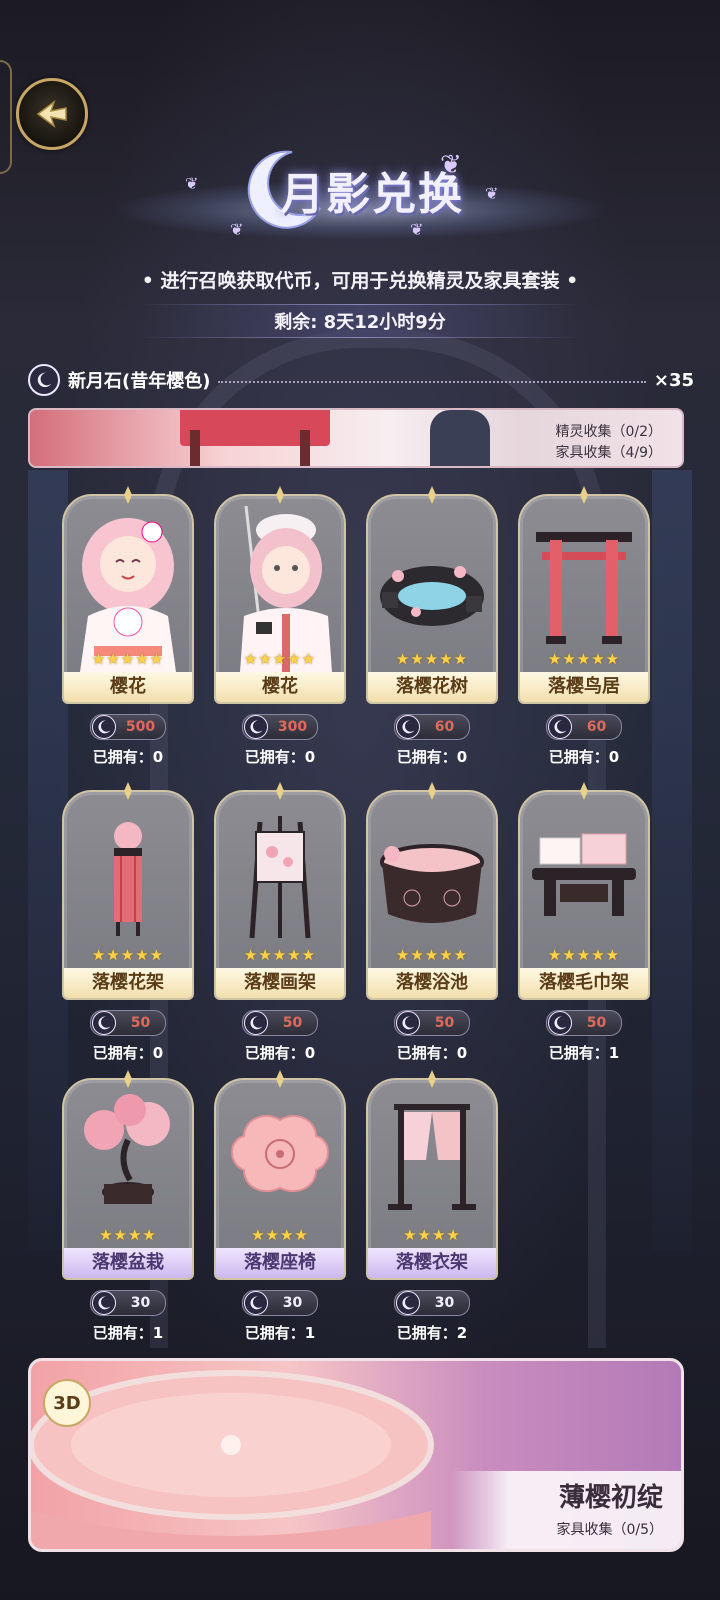  Describe the element at coordinates (584, 687) in the screenshot. I see `item-name: 落樱鸟居` at that location.